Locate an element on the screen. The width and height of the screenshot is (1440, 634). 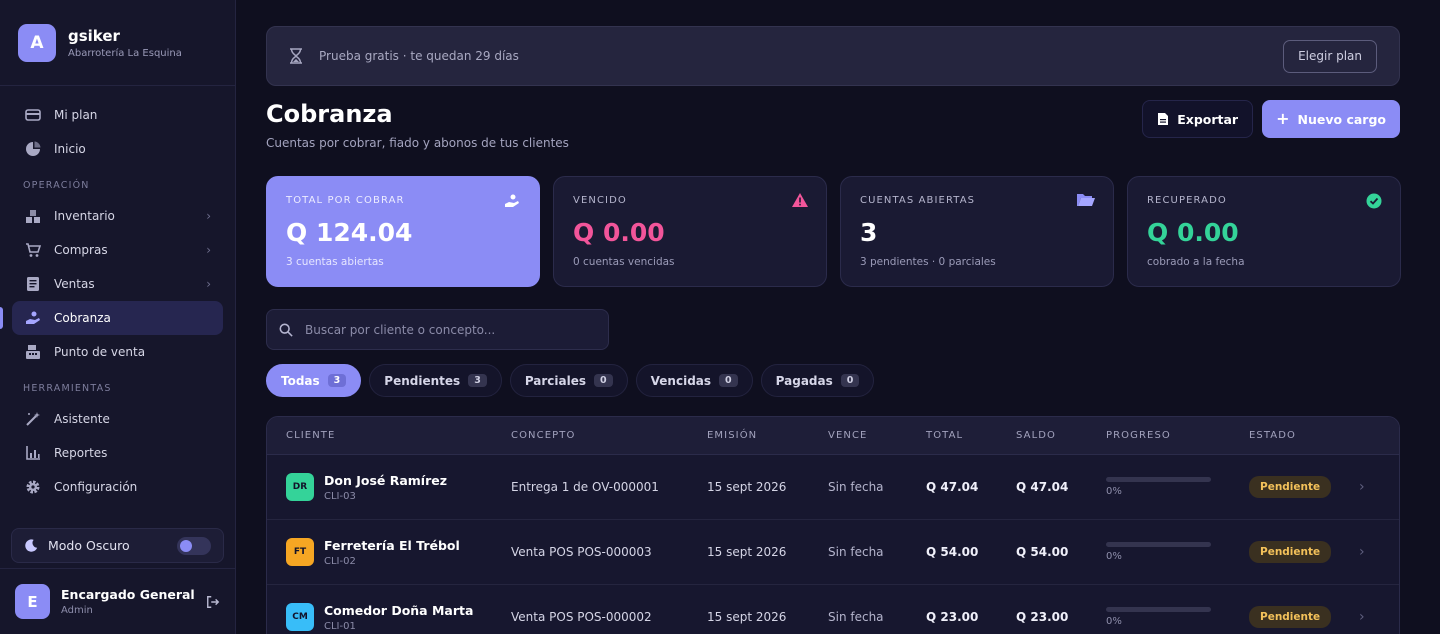
client-avatar: CM is located at coordinates (300, 617).